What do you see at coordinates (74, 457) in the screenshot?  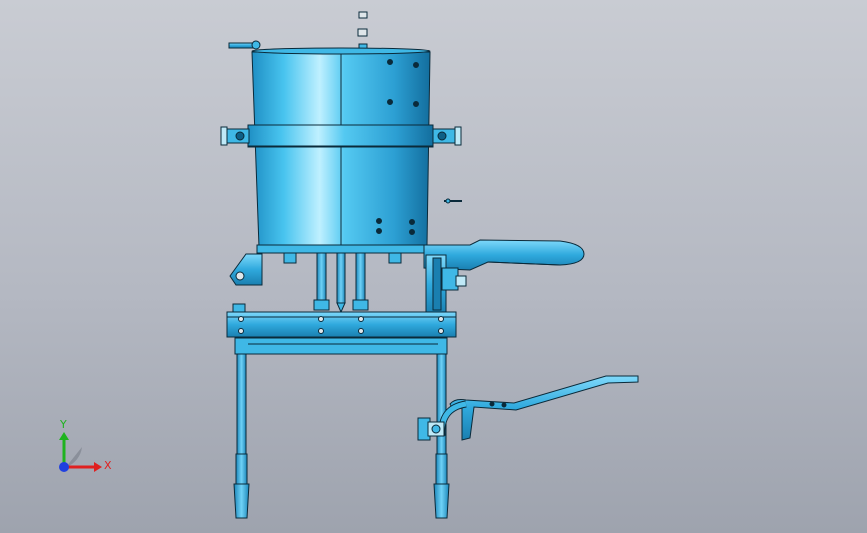 I see `triad-arc` at bounding box center [74, 457].